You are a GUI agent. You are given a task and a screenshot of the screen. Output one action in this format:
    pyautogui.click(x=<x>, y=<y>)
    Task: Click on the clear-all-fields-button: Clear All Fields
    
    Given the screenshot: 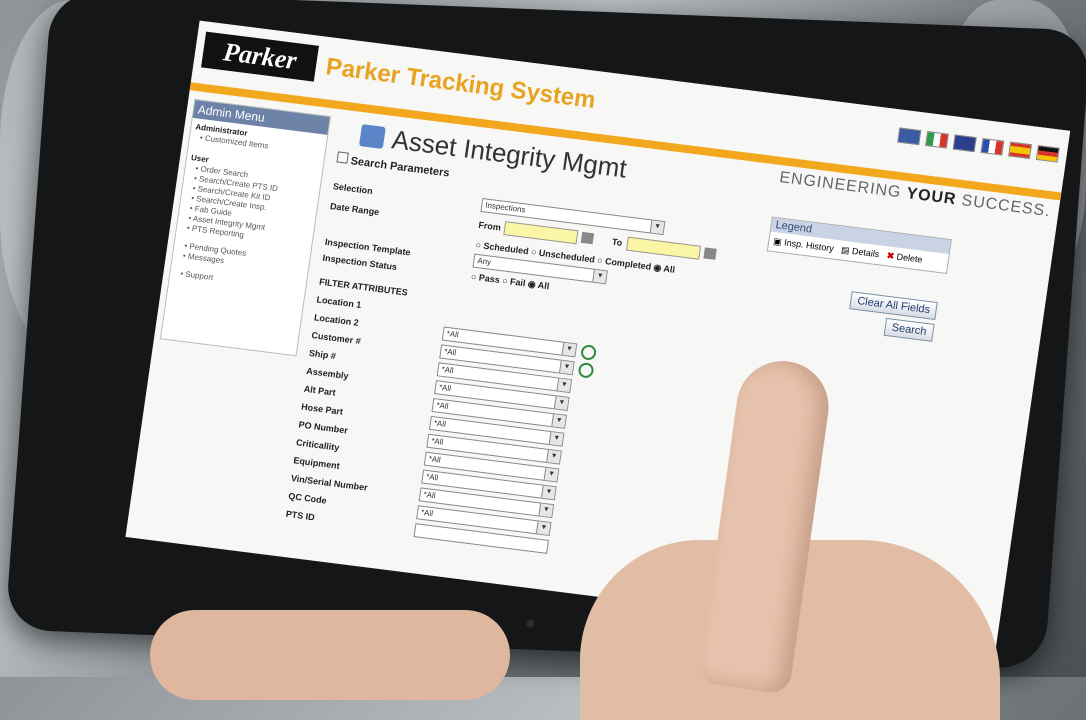 What is the action you would take?
    pyautogui.click(x=894, y=306)
    